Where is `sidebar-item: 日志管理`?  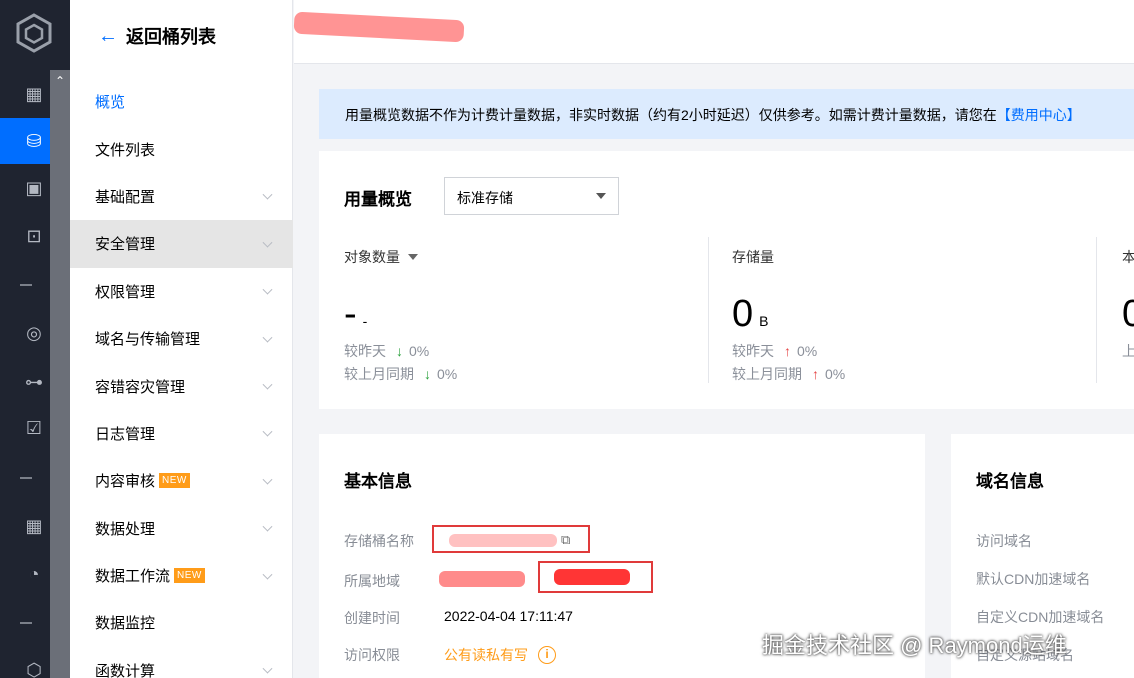 sidebar-item: 日志管理 is located at coordinates (181, 433).